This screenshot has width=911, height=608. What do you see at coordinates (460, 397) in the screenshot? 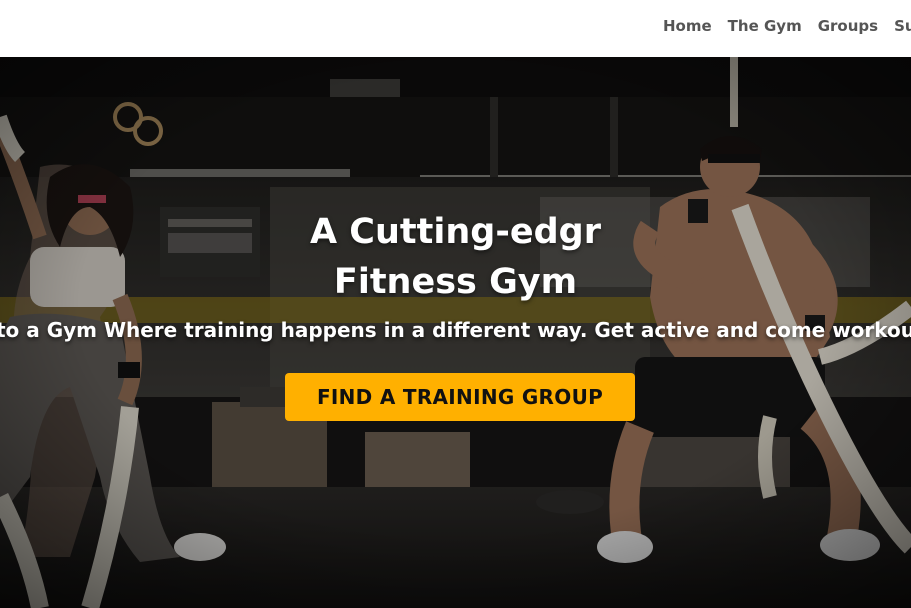
I see `find-training-group-button: FIND A TRAINING GROUP` at bounding box center [460, 397].